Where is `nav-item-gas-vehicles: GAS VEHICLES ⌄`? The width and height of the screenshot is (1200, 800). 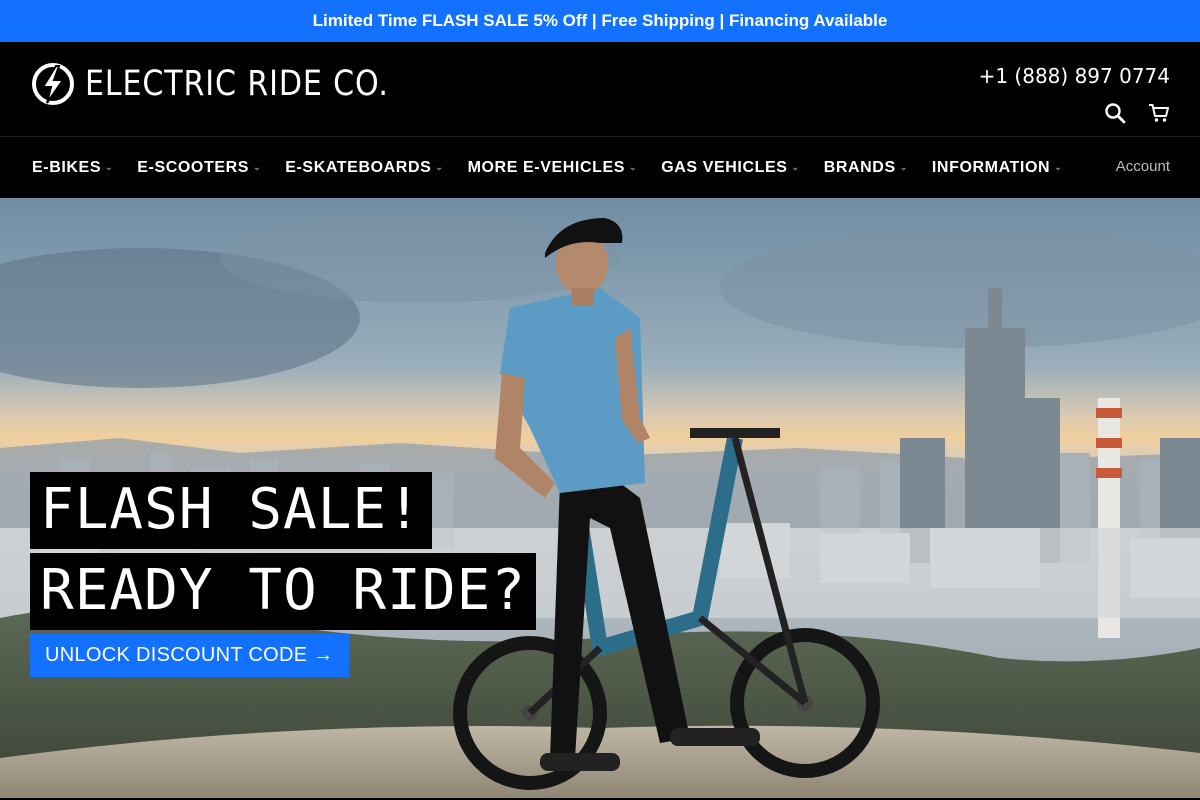 nav-item-gas-vehicles: GAS VEHICLES ⌄ is located at coordinates (730, 168).